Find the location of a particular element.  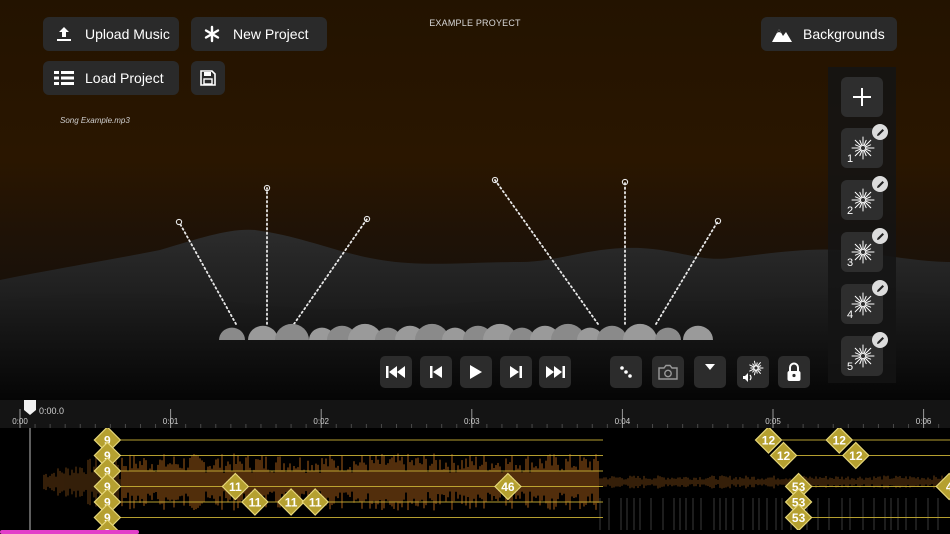

new-project-button: New Project is located at coordinates (259, 34).